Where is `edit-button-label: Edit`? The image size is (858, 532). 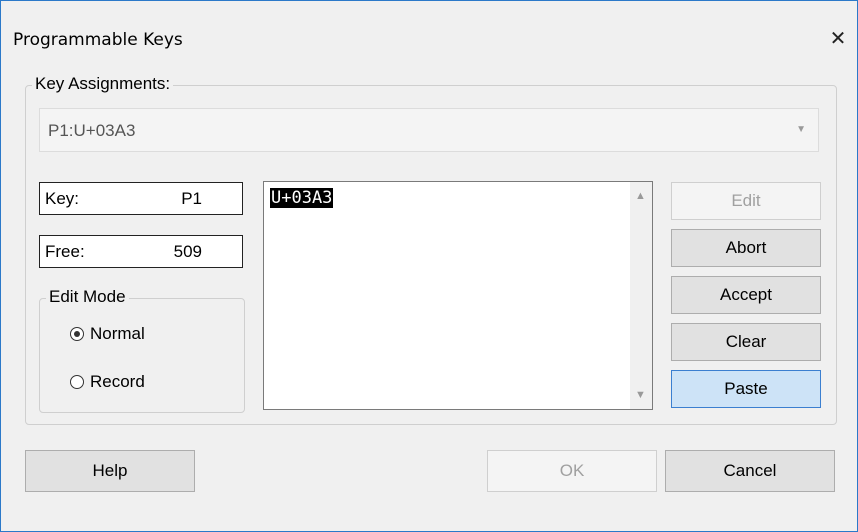 edit-button-label: Edit is located at coordinates (746, 200).